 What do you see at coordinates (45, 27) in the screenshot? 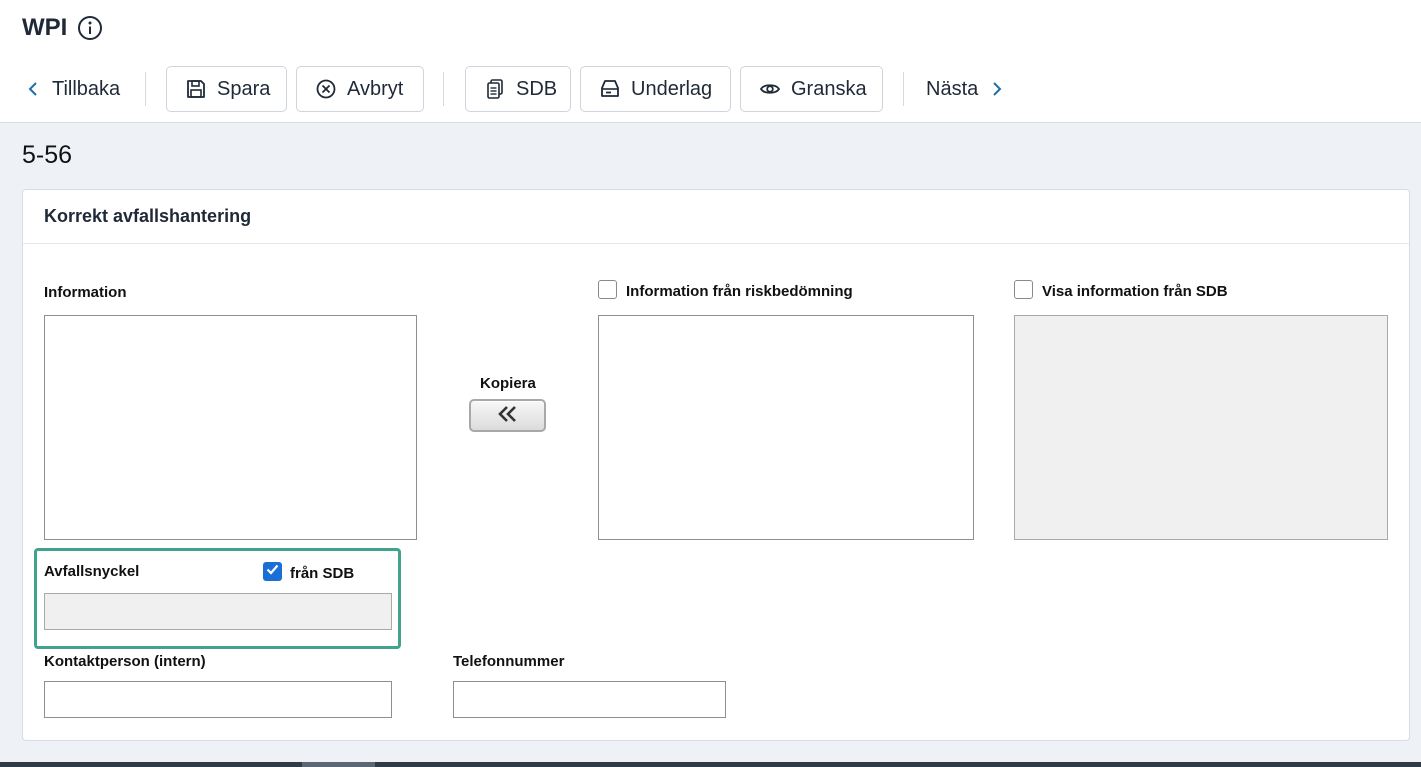
I see `app-title: WPI` at bounding box center [45, 27].